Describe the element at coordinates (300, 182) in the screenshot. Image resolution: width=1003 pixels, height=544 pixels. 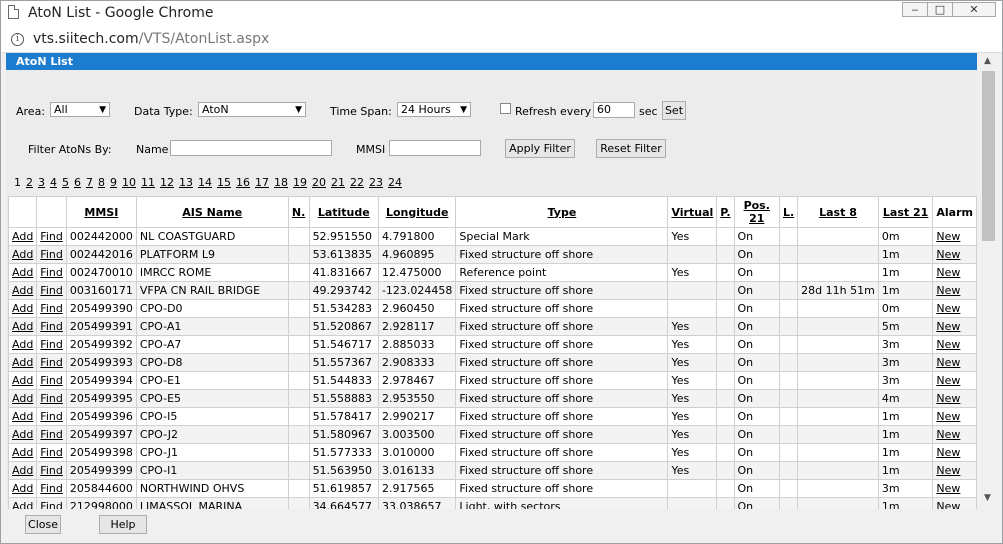
I see `pager-link: 19` at that location.